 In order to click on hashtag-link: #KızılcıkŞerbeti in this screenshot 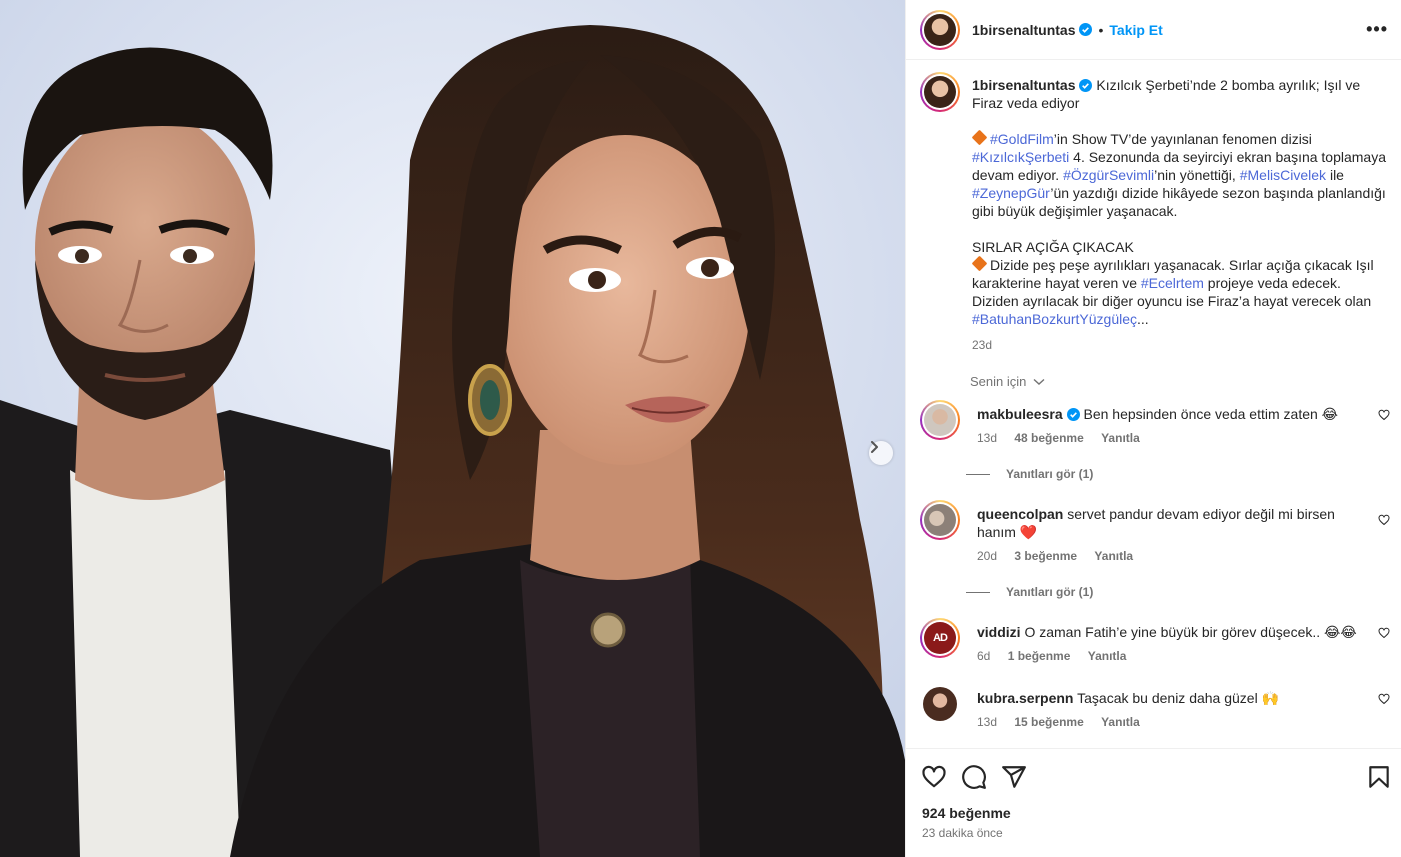, I will do `click(1020, 157)`.